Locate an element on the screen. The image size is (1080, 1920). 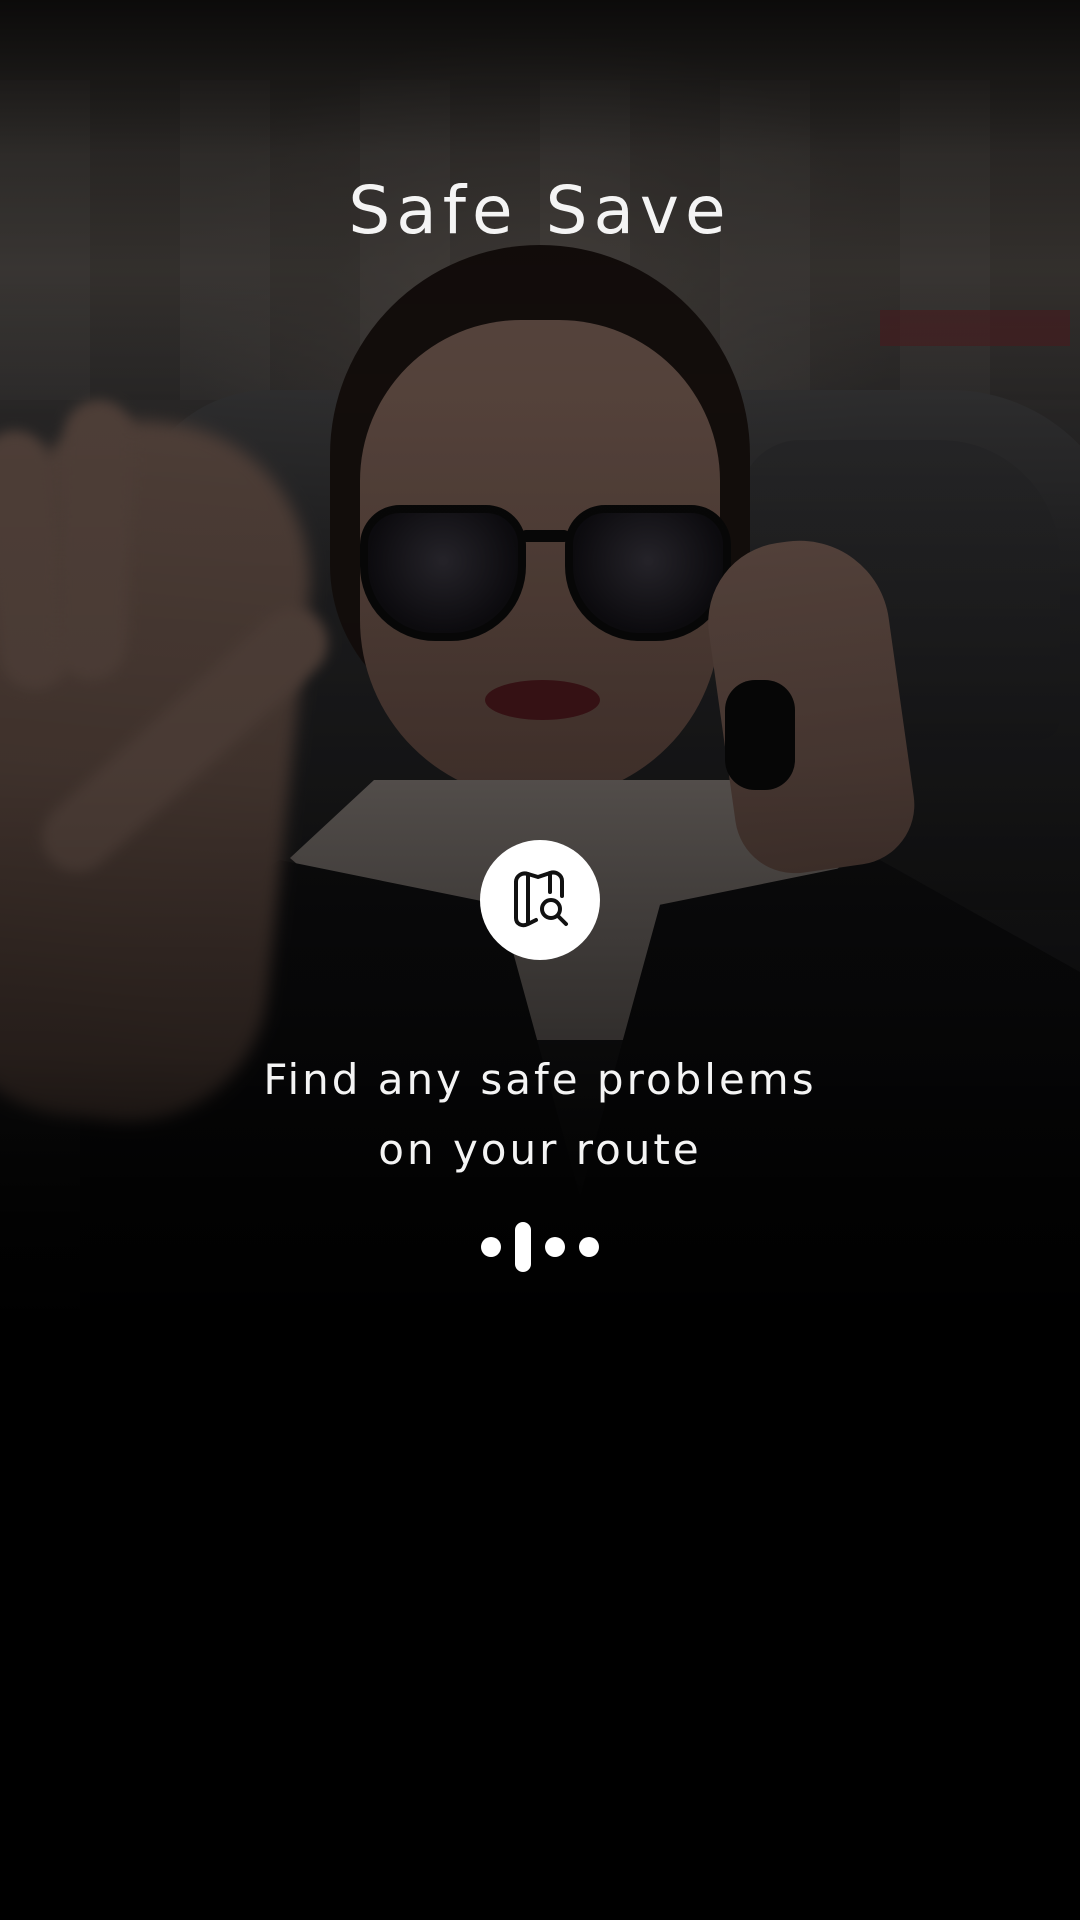
map-search-icon is located at coordinates (541, 899).